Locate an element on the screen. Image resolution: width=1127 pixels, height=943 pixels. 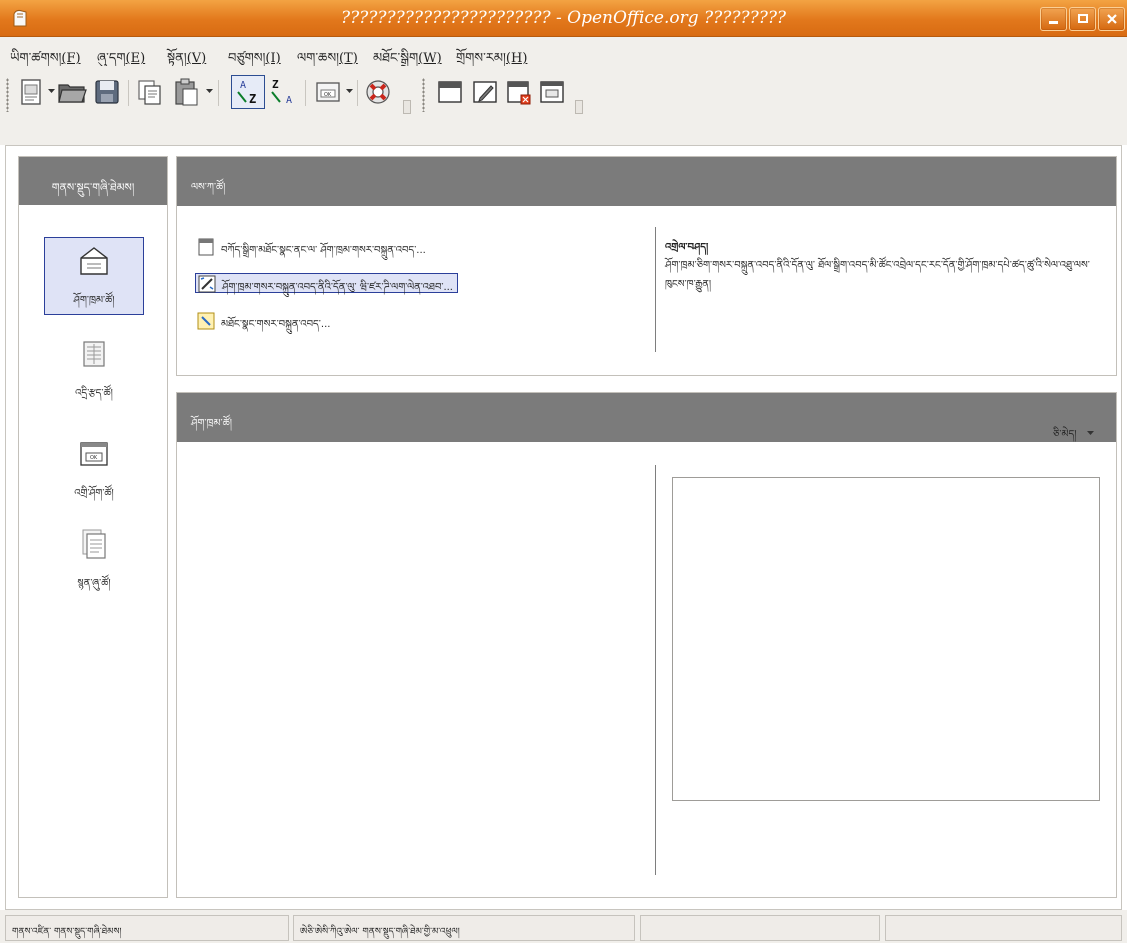
new-document-icon is located at coordinates (32, 92).